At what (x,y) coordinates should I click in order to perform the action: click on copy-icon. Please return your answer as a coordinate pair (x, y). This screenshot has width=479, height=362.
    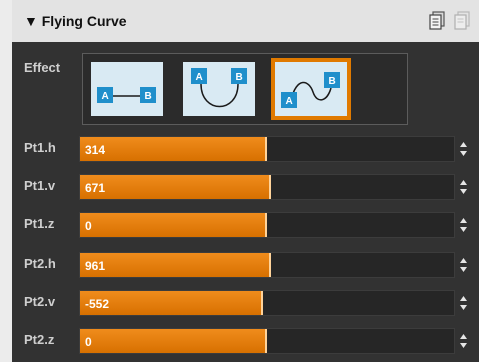
    Looking at the image, I should click on (437, 21).